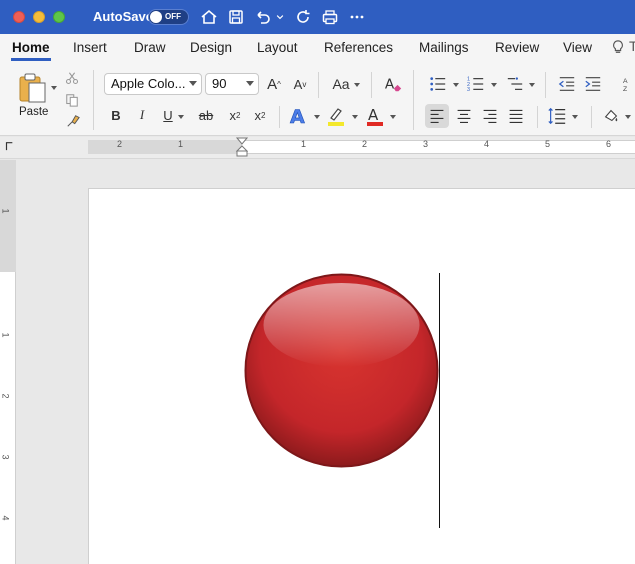 The image size is (635, 564). I want to click on close-window-button, so click(19, 17).